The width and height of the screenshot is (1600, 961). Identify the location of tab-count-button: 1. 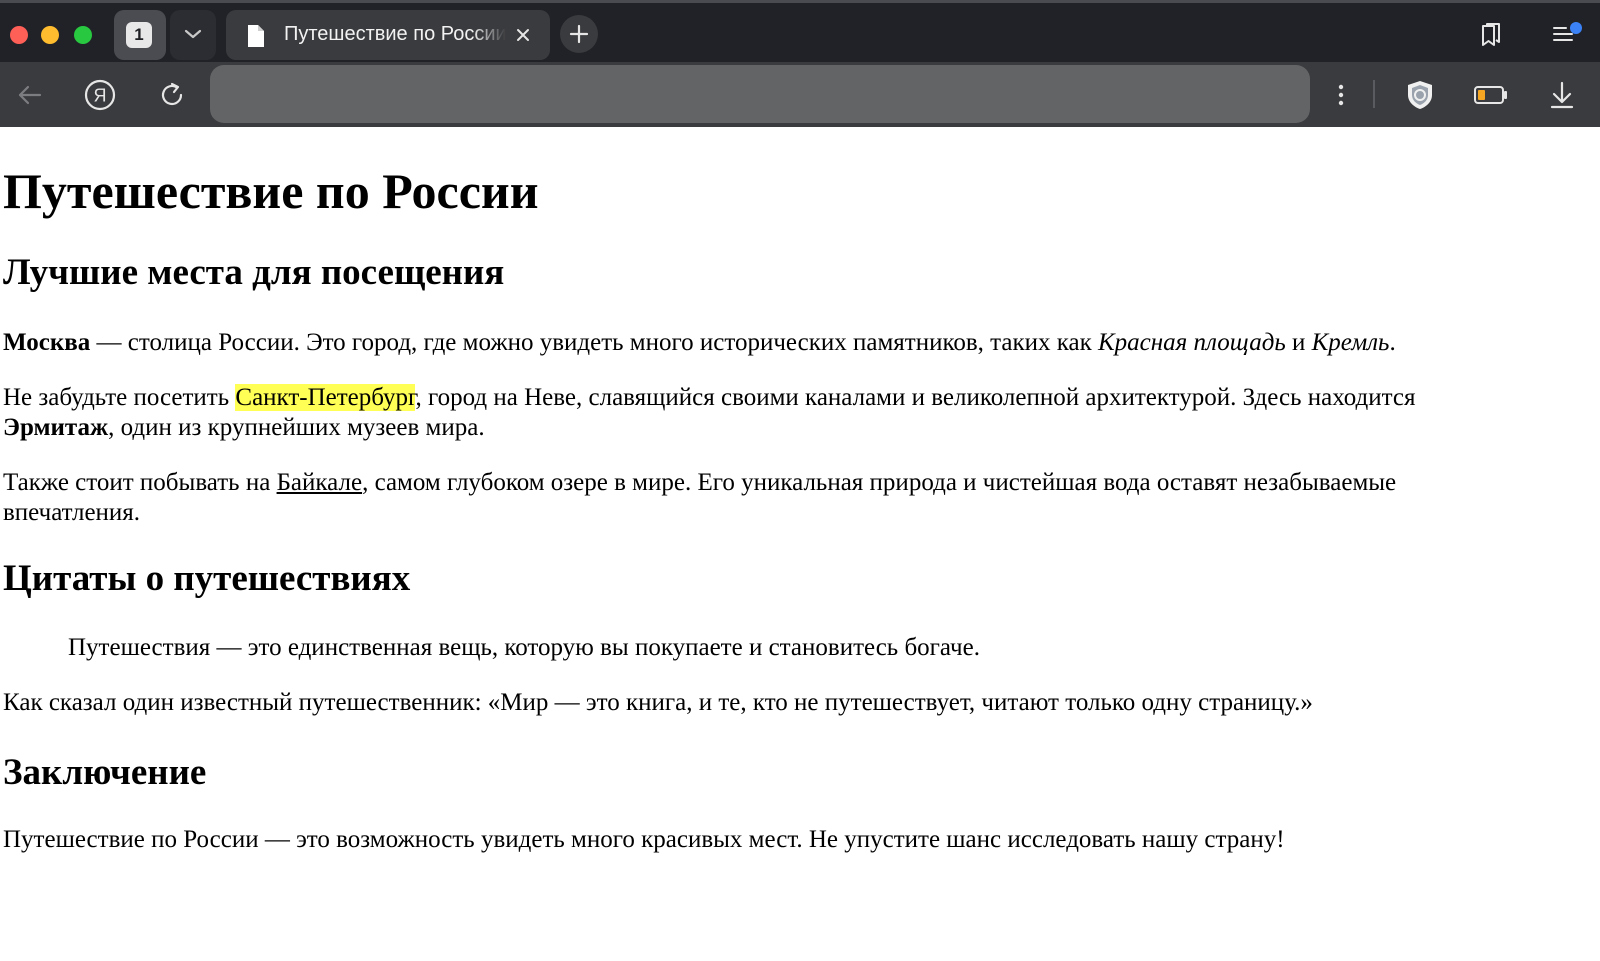
(140, 35).